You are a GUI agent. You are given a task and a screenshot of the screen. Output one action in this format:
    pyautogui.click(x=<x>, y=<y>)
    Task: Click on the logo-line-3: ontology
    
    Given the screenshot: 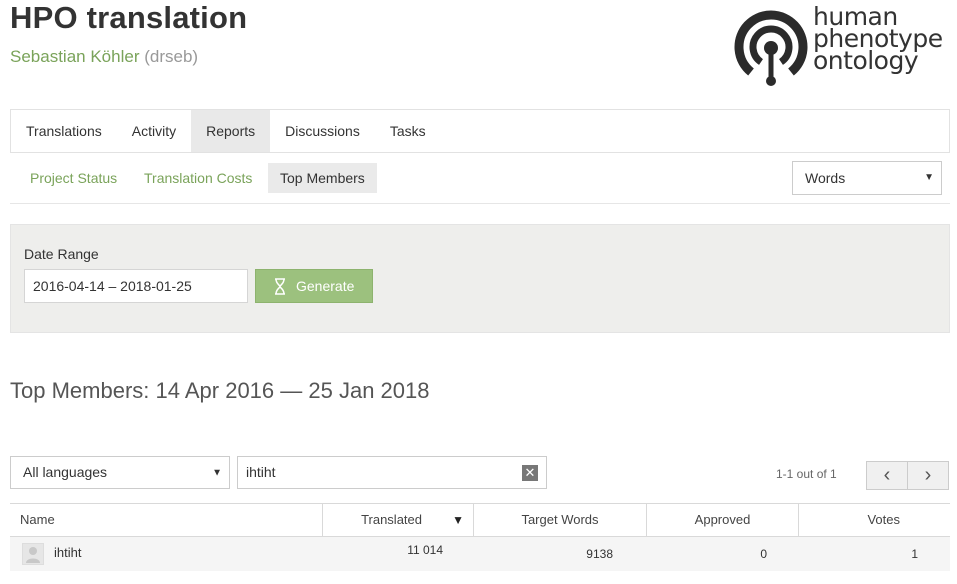 What is the action you would take?
    pyautogui.click(x=866, y=60)
    